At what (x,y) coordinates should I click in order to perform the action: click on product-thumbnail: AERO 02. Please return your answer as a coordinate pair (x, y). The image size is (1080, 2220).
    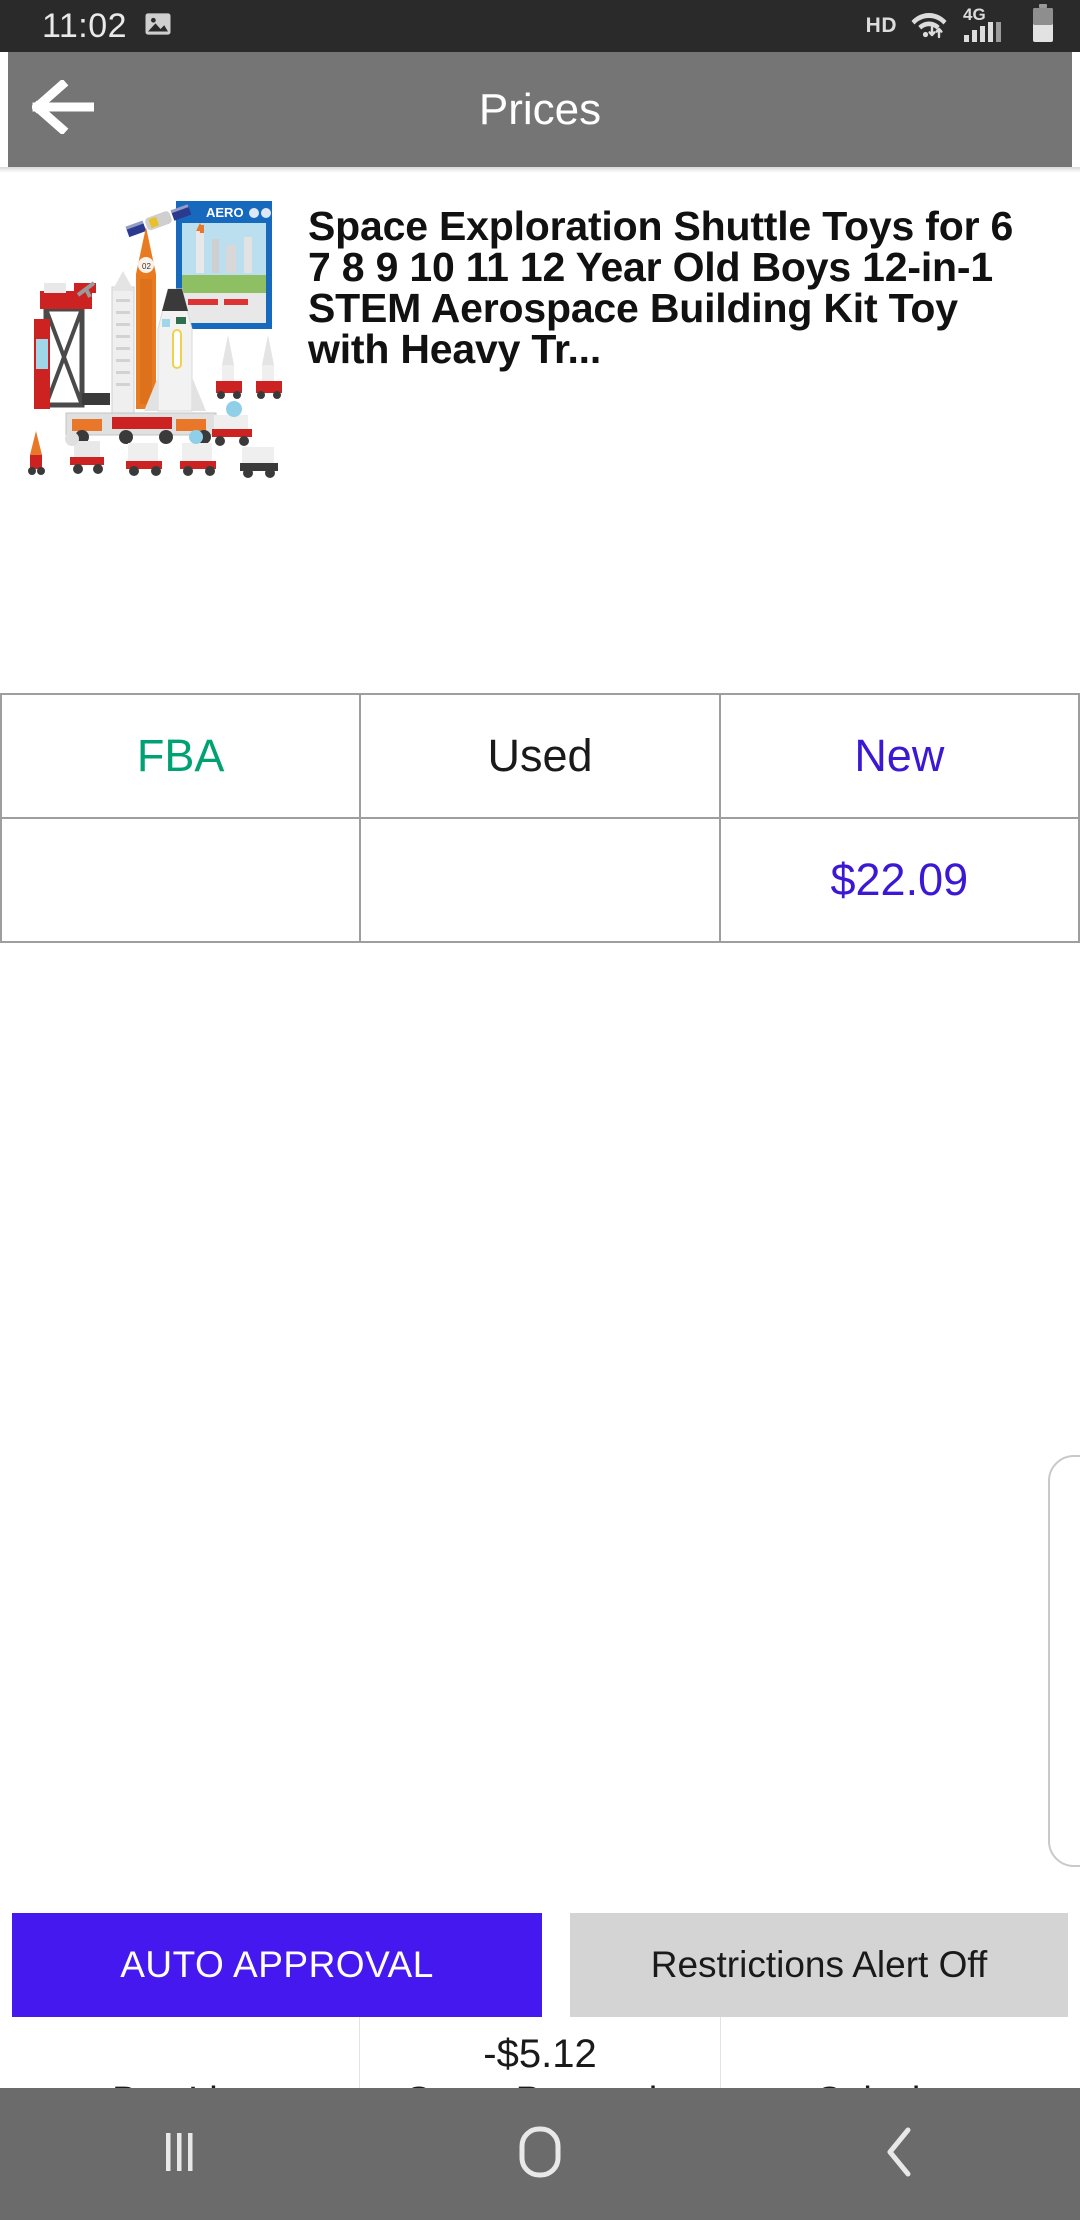
    Looking at the image, I should click on (152, 329).